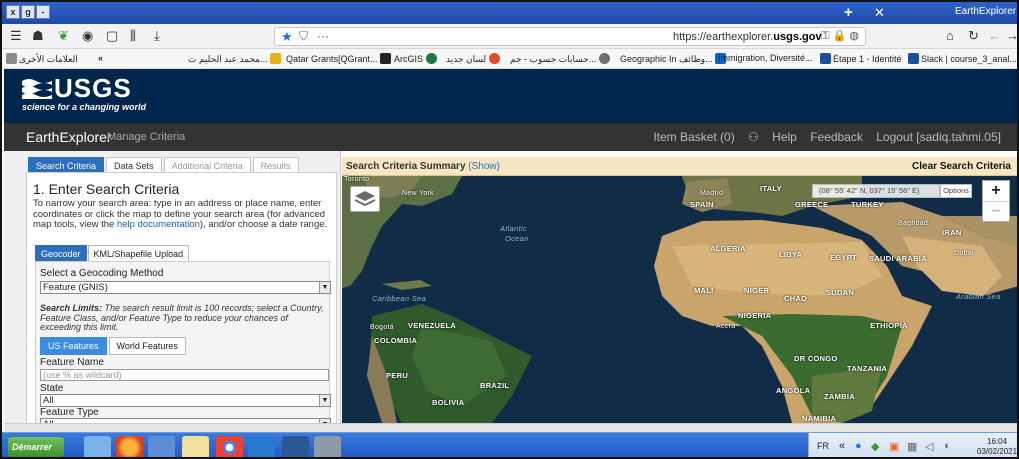 This screenshot has width=1019, height=459. What do you see at coordinates (73, 346) in the screenshot?
I see `tab-us-features: US Features` at bounding box center [73, 346].